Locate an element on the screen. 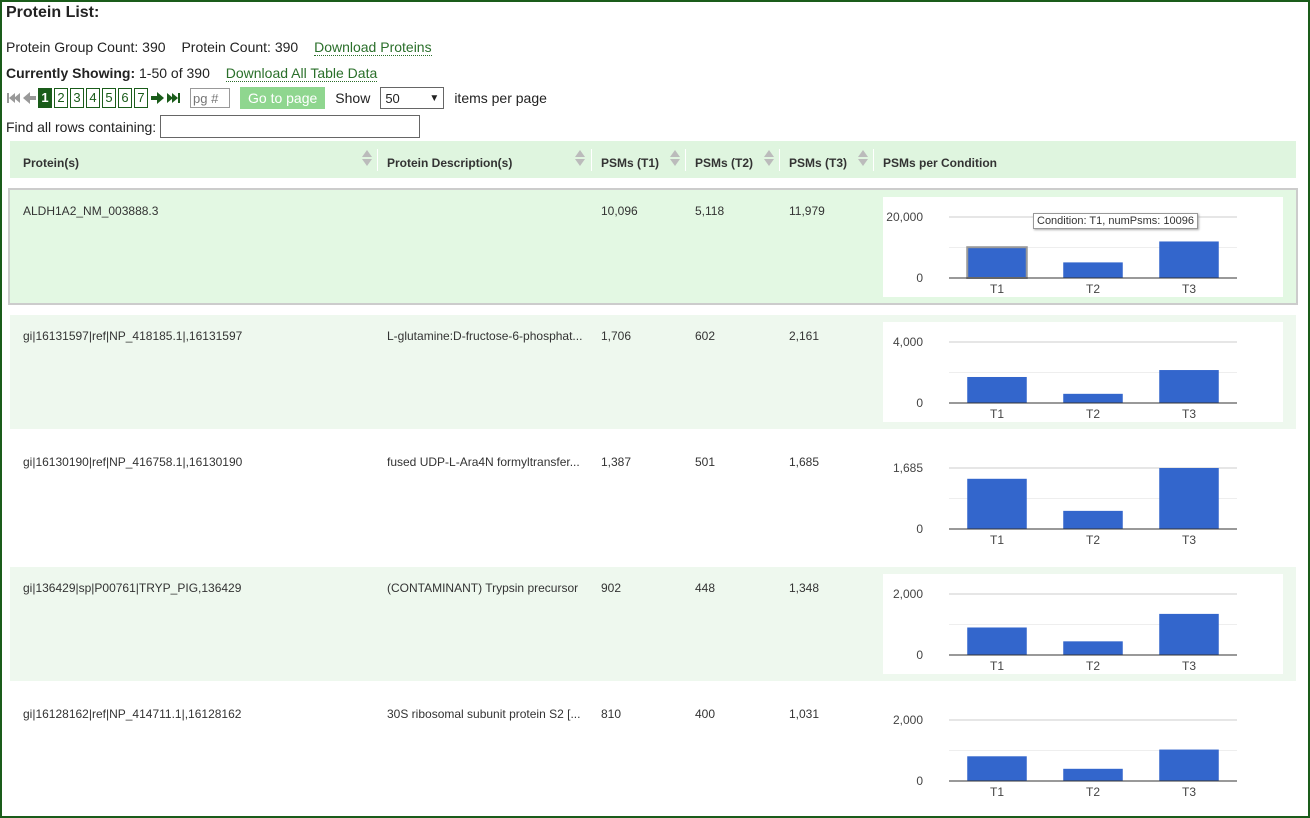 Image resolution: width=1310 pixels, height=818 pixels. header-description: Protein Description(s) is located at coordinates (449, 159).